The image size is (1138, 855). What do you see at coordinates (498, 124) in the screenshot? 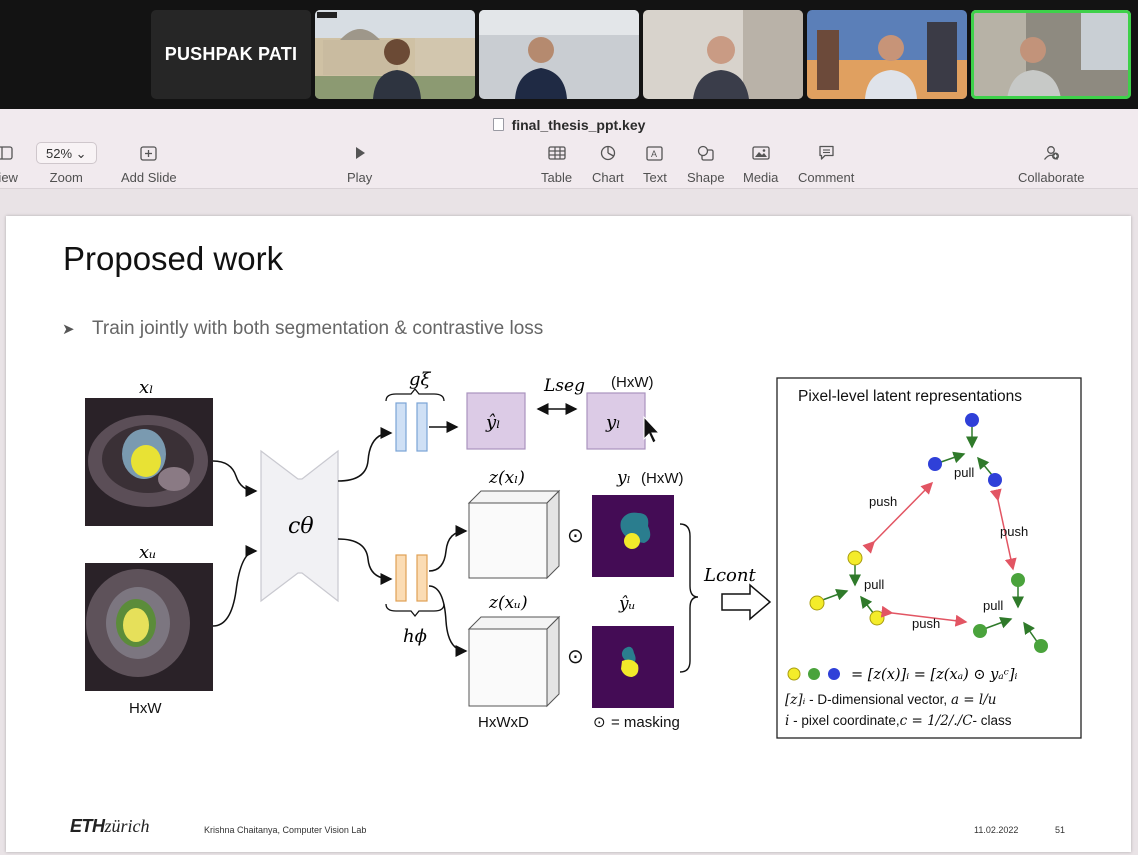
I see `document-icon` at bounding box center [498, 124].